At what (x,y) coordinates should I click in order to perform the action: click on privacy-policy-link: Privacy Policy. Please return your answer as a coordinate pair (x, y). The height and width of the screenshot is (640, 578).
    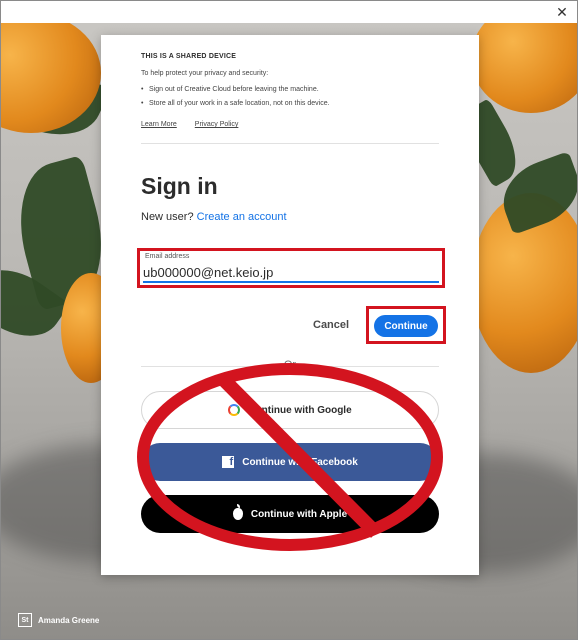
    Looking at the image, I should click on (217, 124).